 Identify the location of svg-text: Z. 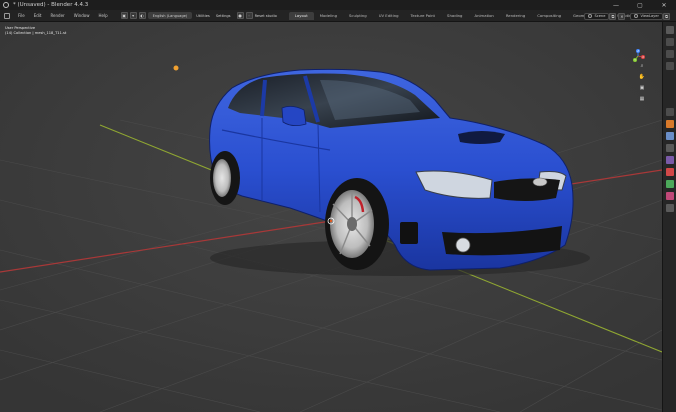
(638, 51).